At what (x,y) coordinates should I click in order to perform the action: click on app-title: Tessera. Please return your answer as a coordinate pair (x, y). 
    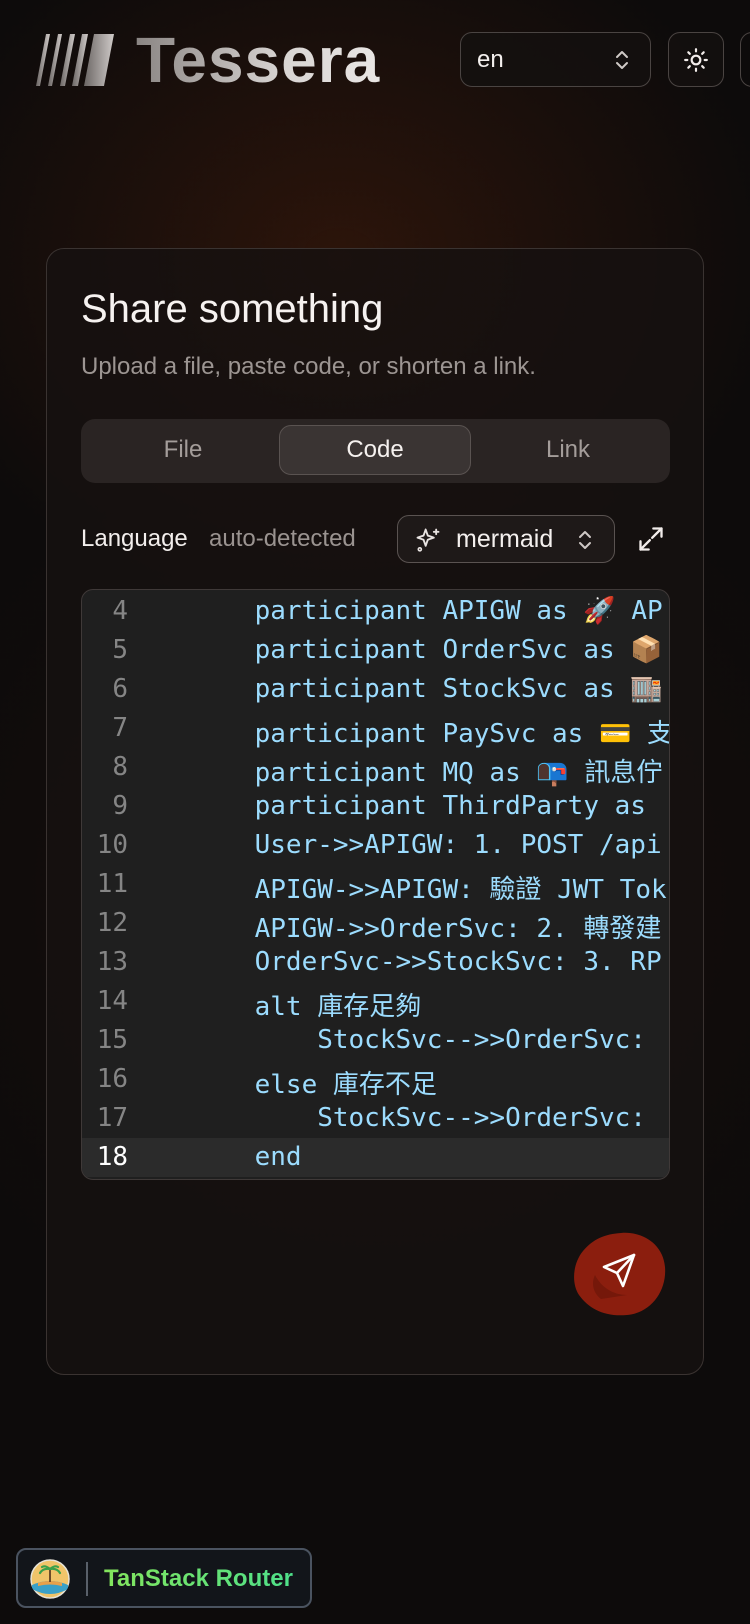
    Looking at the image, I should click on (258, 60).